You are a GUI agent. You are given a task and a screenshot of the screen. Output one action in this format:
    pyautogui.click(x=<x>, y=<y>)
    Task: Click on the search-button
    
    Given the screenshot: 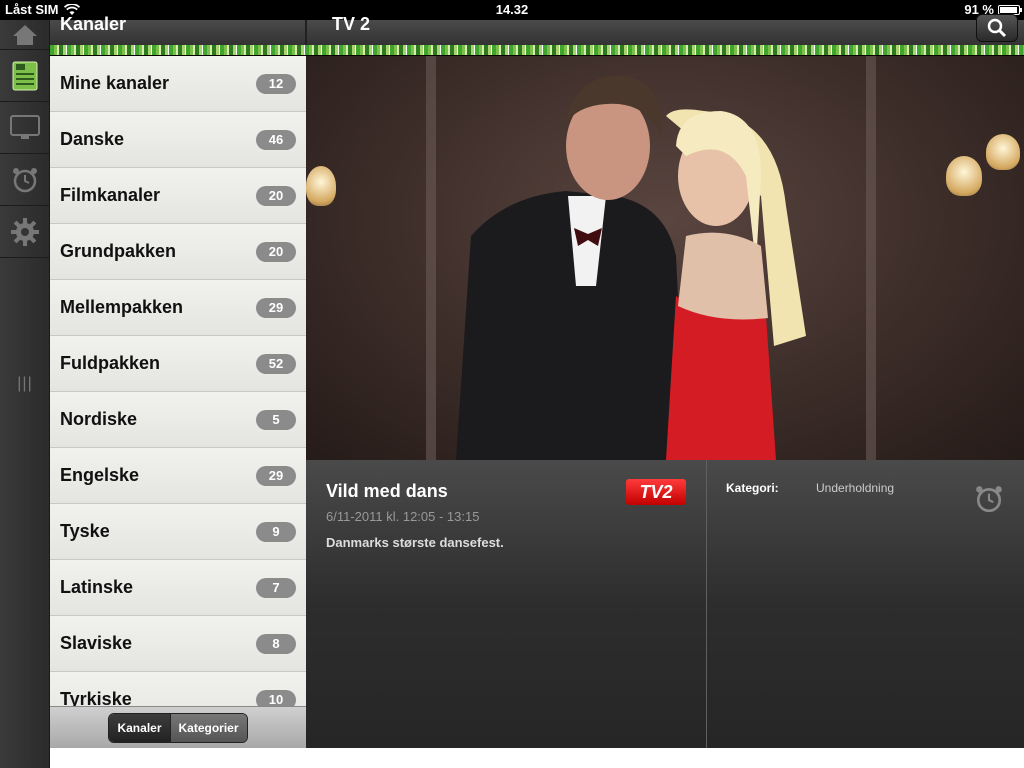 What is the action you would take?
    pyautogui.click(x=997, y=28)
    